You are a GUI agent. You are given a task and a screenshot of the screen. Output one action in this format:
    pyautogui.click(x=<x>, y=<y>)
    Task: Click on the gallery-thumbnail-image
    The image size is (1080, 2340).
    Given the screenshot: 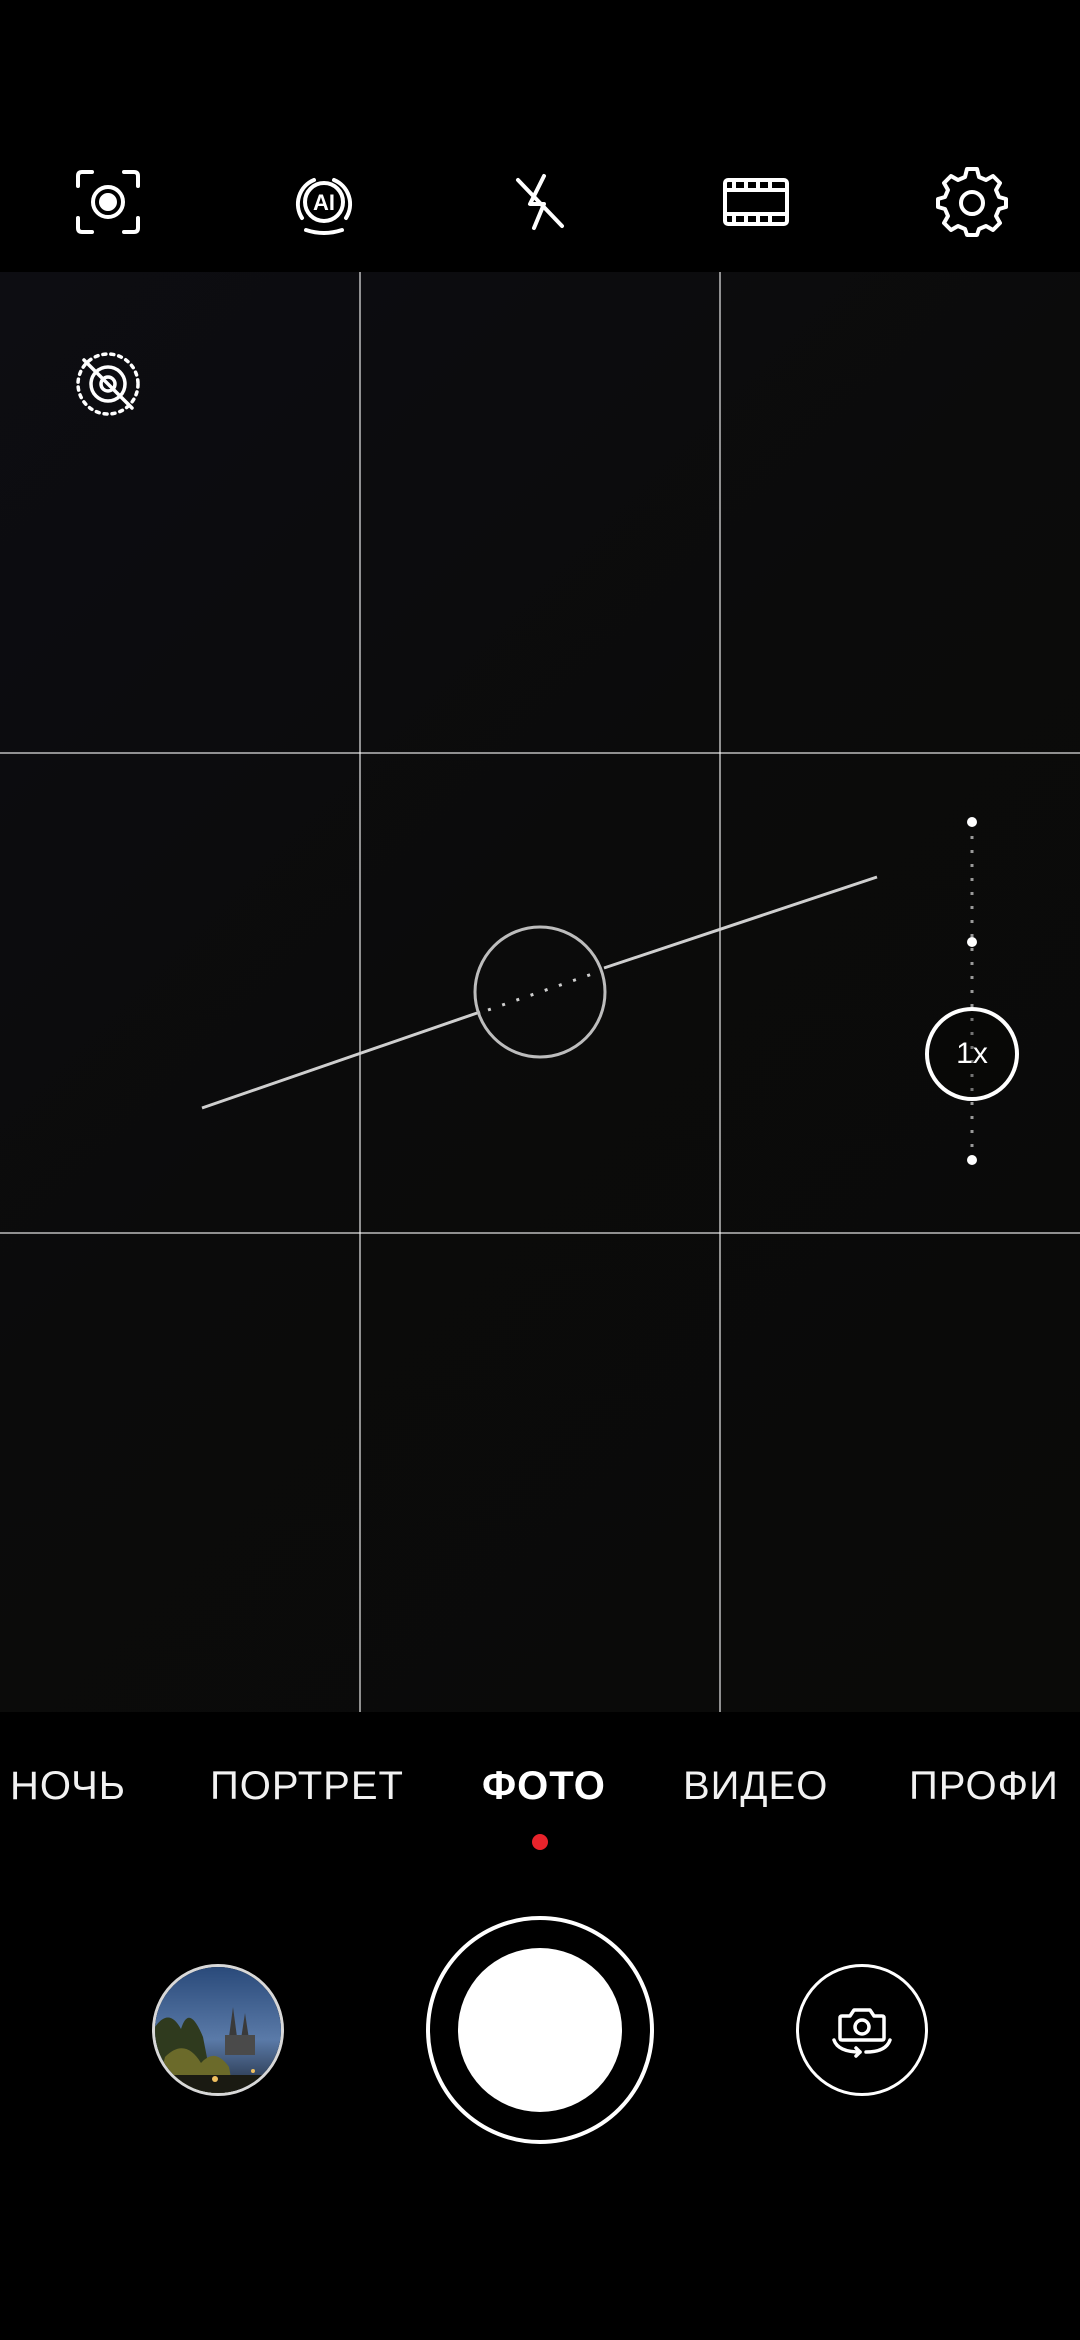 What is the action you would take?
    pyautogui.click(x=218, y=2030)
    